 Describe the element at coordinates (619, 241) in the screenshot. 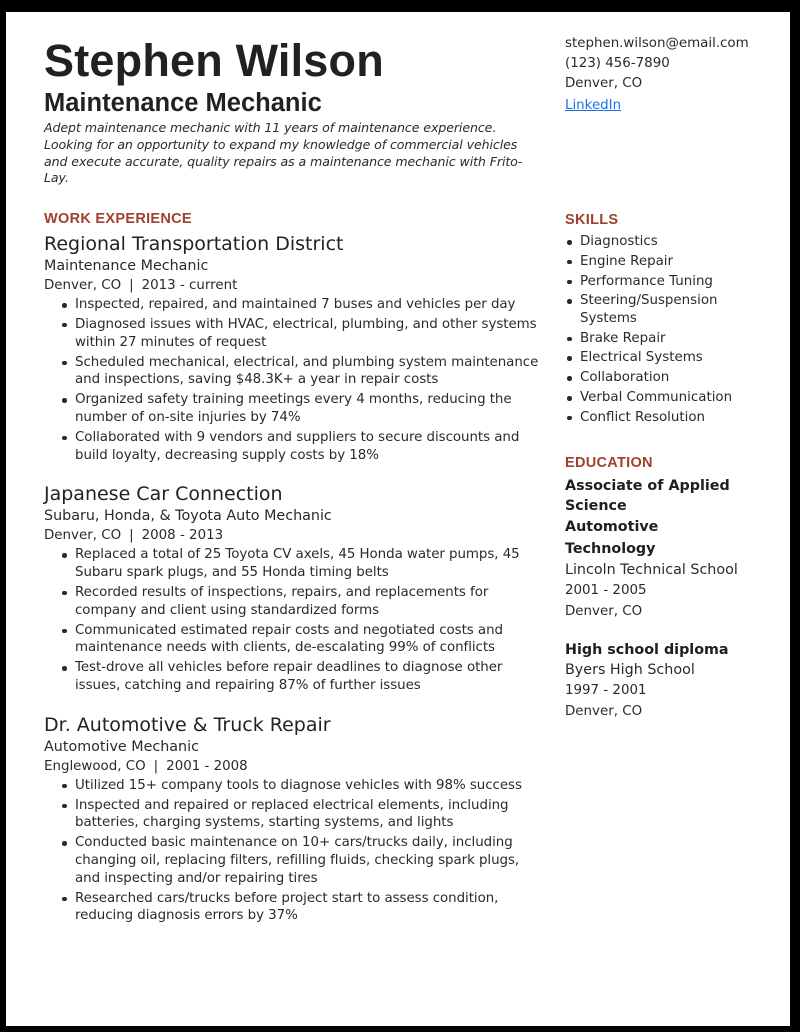

I see `skill-text: Diagnostics` at that location.